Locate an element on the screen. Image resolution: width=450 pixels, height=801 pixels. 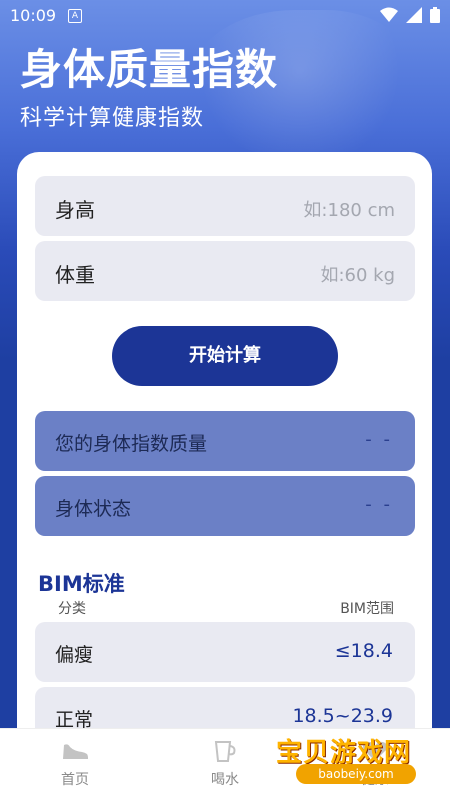
watermark-logo: 宝贝游戏网 baobeiy.com is located at coordinates (357, 760).